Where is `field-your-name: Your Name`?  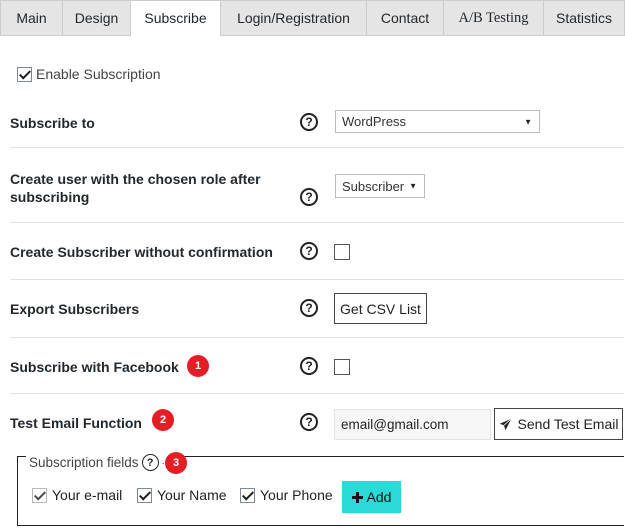 field-your-name: Your Name is located at coordinates (182, 495).